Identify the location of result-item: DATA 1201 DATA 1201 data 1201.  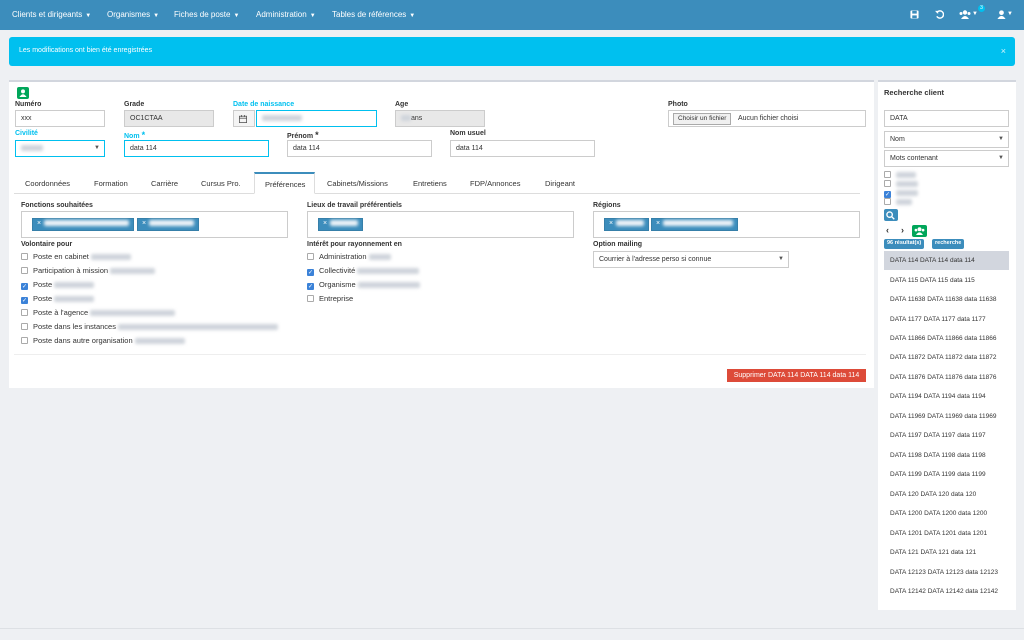
(946, 533).